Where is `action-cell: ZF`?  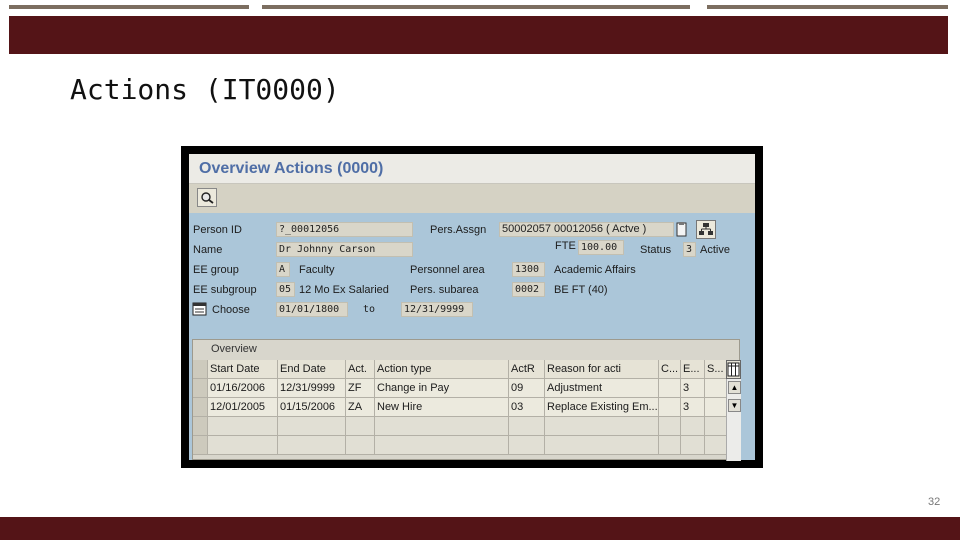
action-cell: ZF is located at coordinates (360, 388).